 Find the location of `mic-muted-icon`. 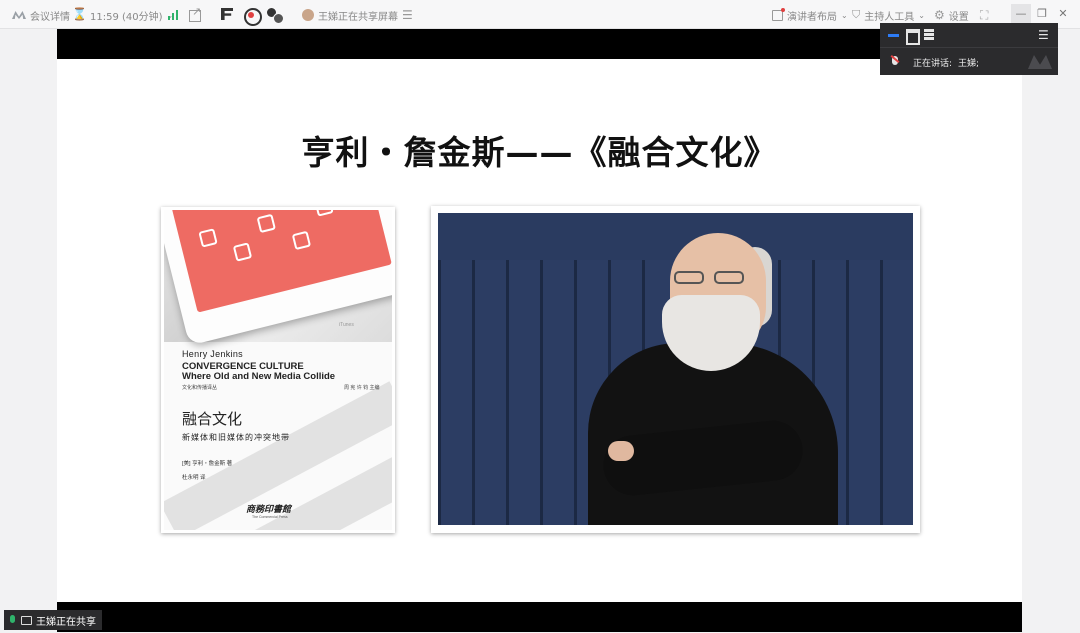

mic-muted-icon is located at coordinates (895, 62).